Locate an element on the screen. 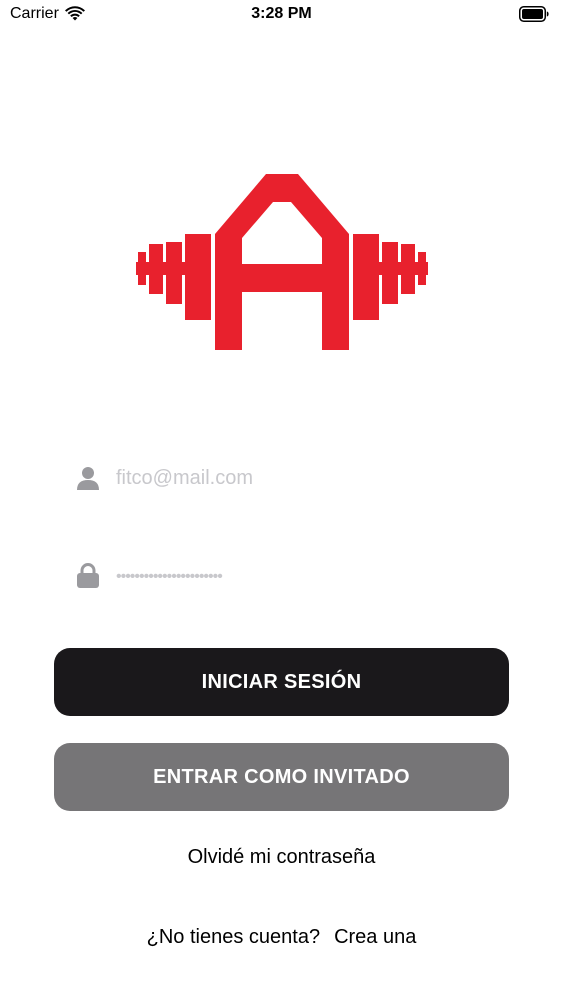 The image size is (563, 1000). email-field is located at coordinates (274, 478).